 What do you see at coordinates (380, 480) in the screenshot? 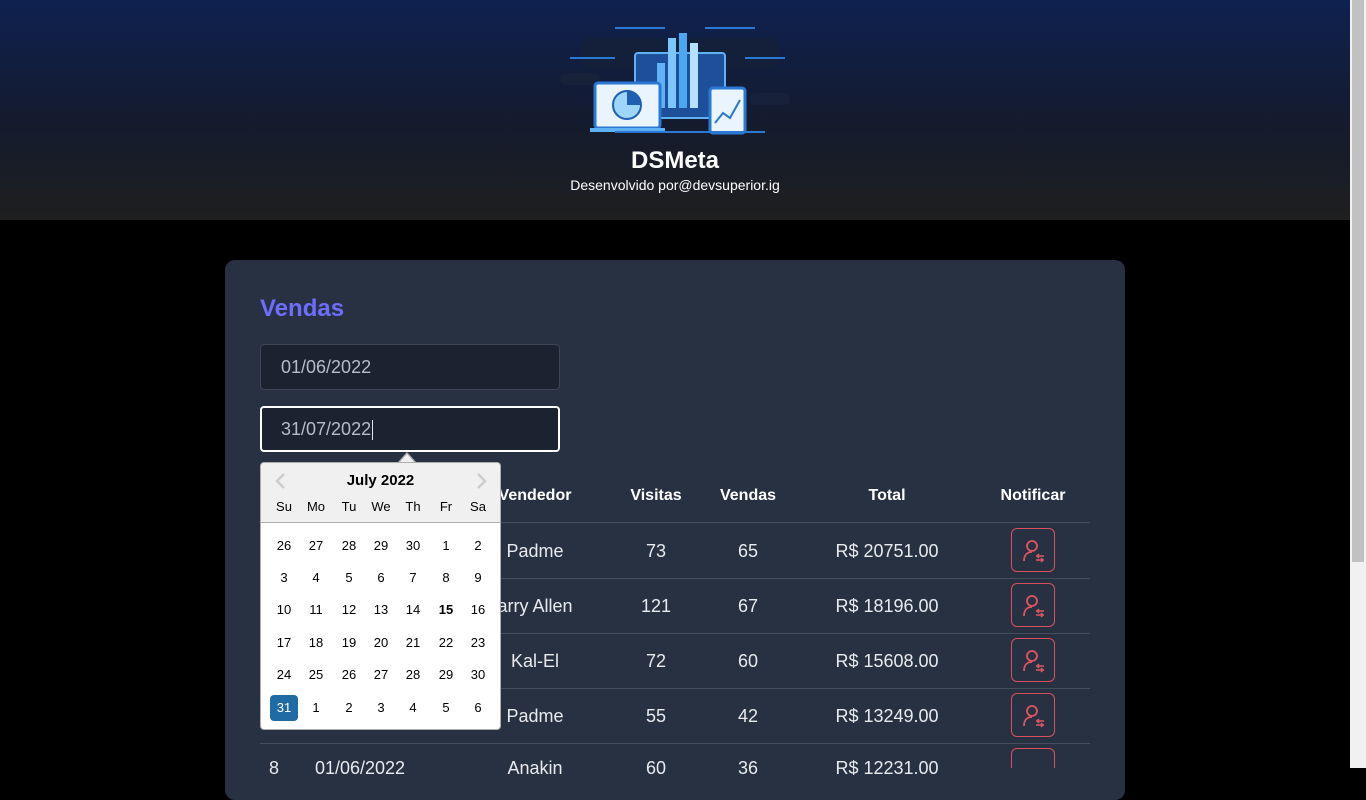
I see `datepicker-month-label: July 2022` at bounding box center [380, 480].